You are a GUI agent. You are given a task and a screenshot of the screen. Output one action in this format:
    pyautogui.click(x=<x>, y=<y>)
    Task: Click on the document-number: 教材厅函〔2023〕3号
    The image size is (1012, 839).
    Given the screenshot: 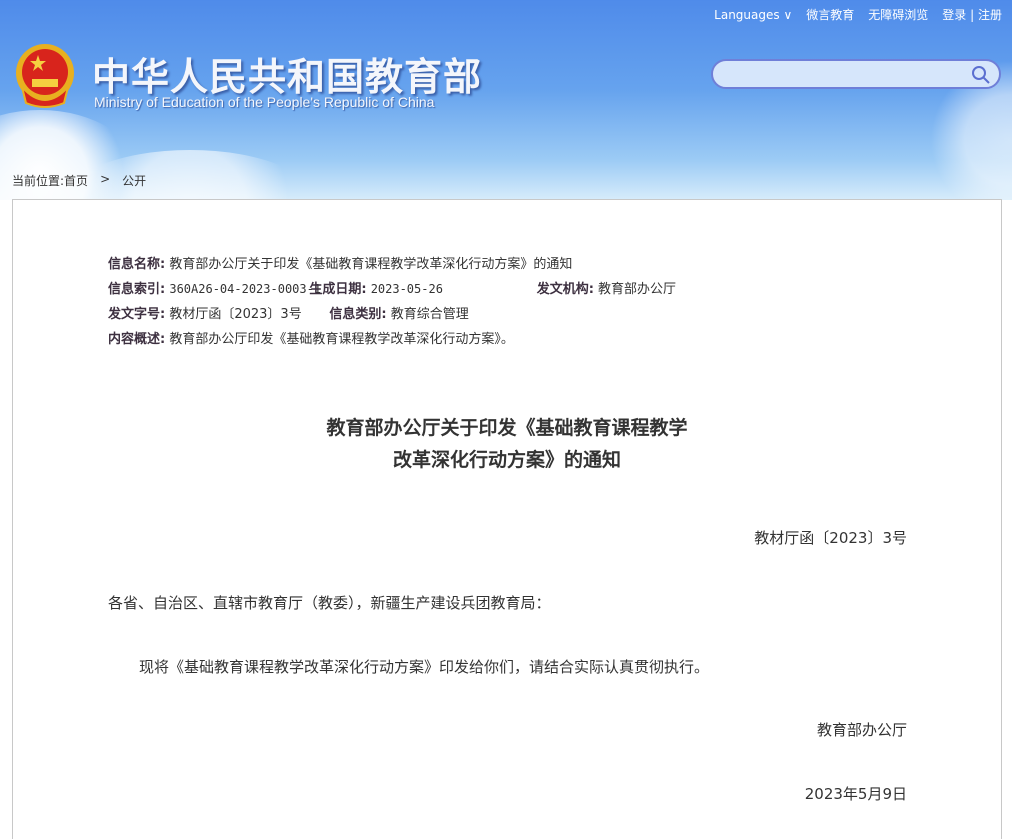 What is the action you would take?
    pyautogui.click(x=830, y=538)
    